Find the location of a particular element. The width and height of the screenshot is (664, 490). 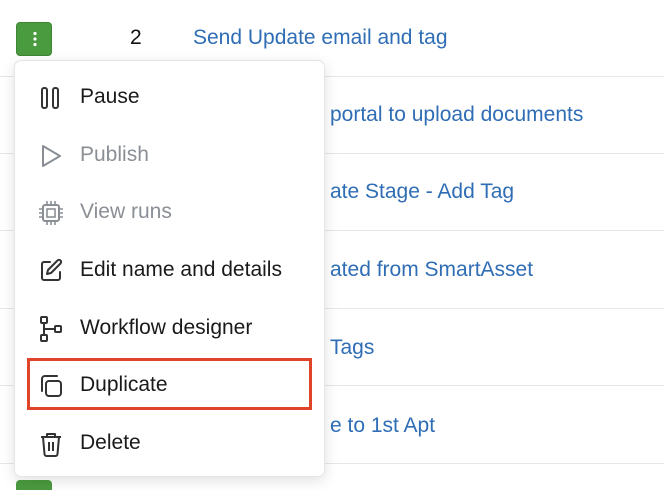

menu-item-view-runs: View runs is located at coordinates (169, 212).